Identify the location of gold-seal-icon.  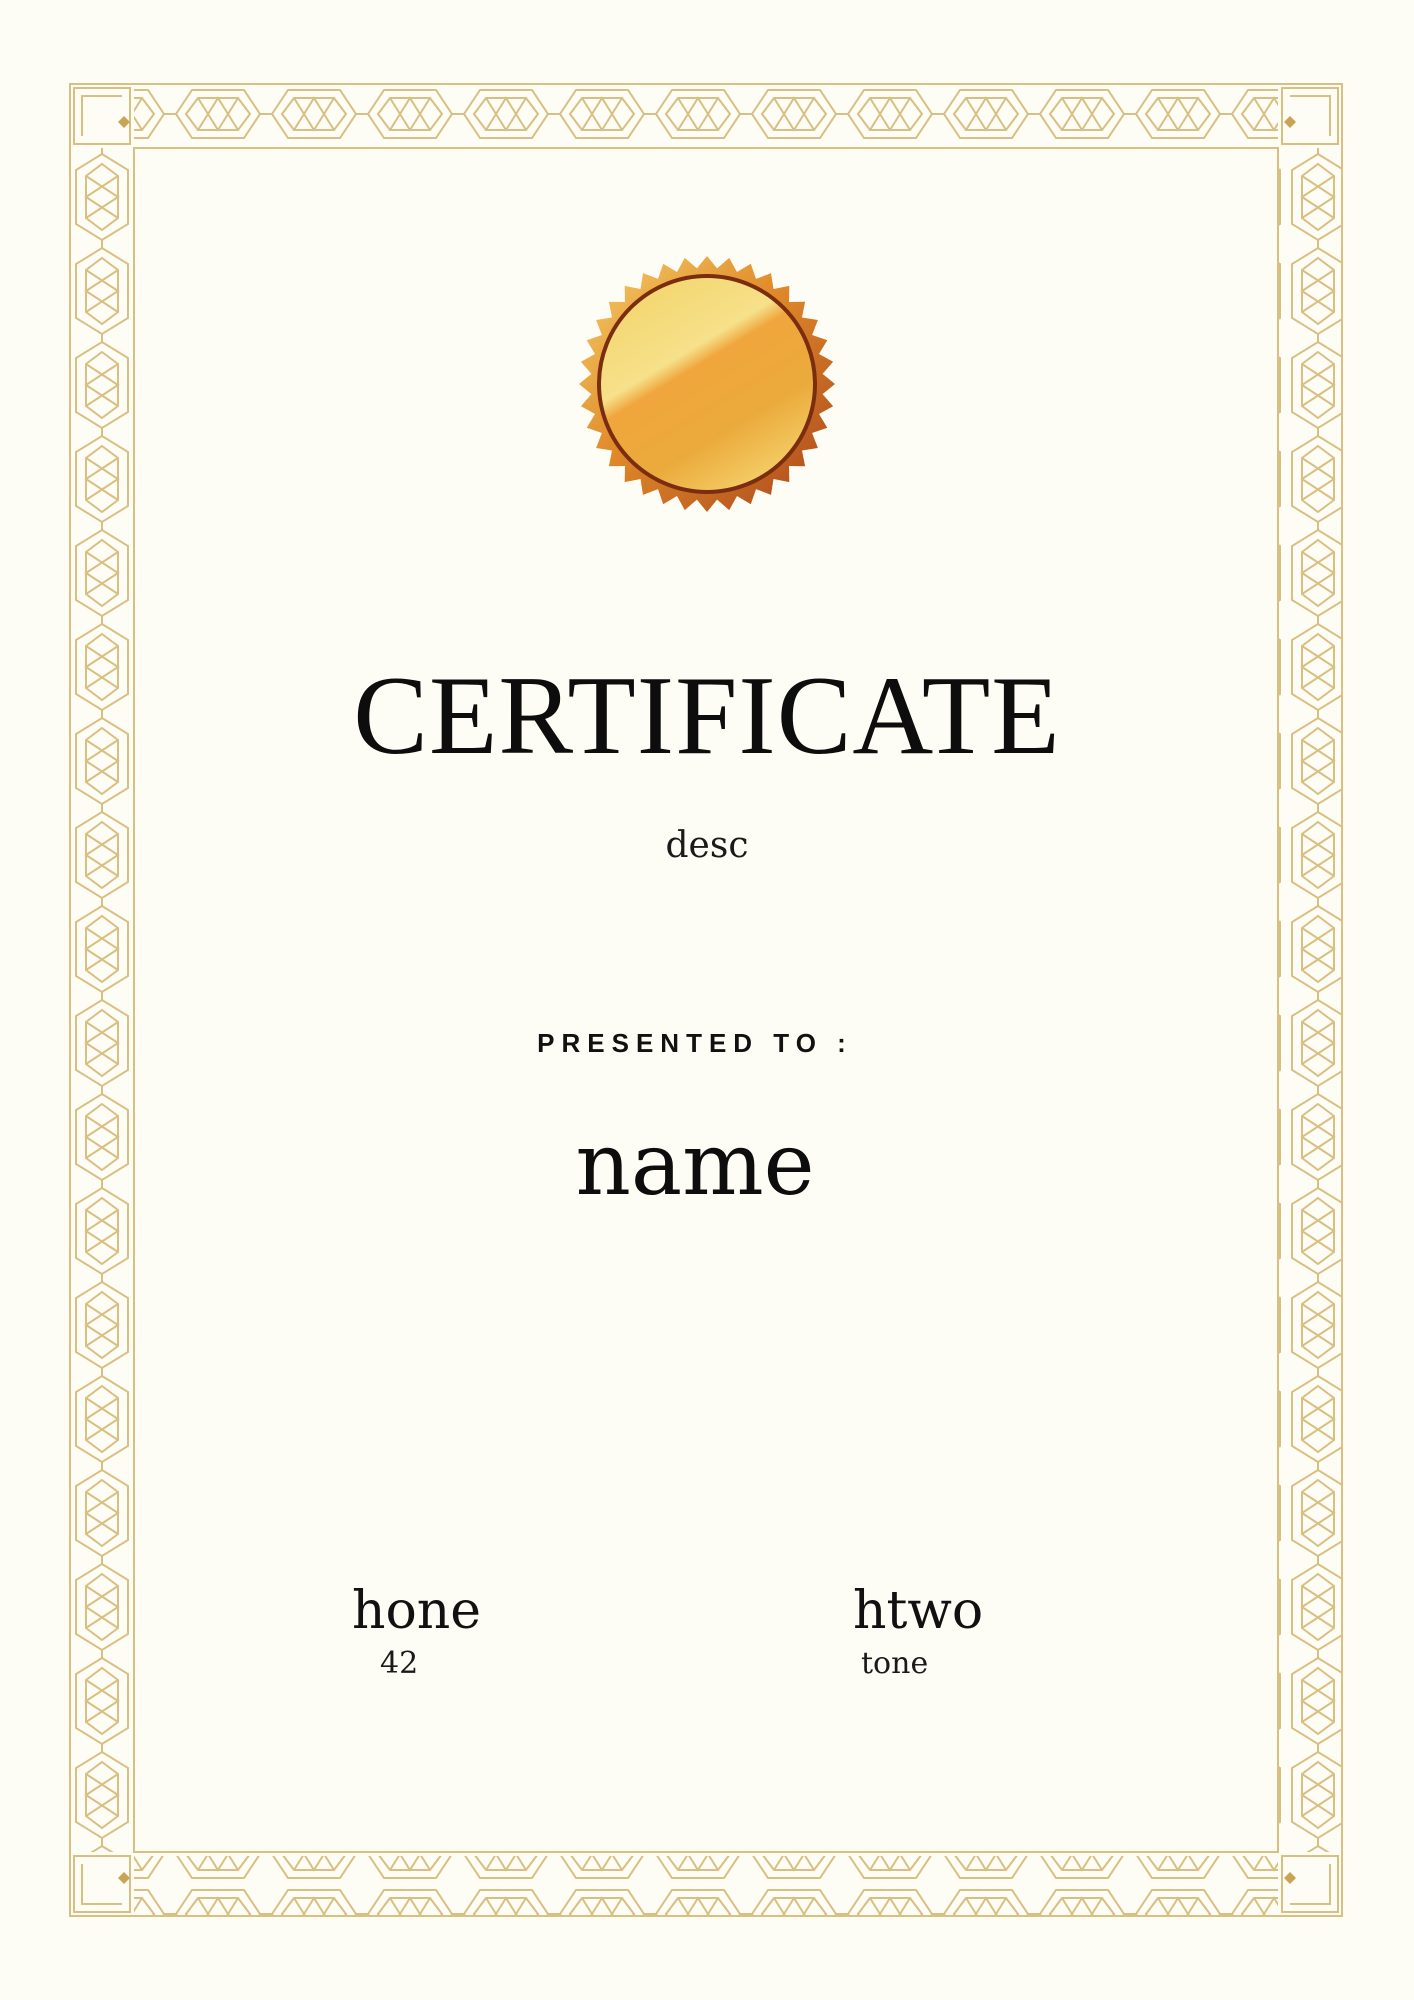
(707, 384).